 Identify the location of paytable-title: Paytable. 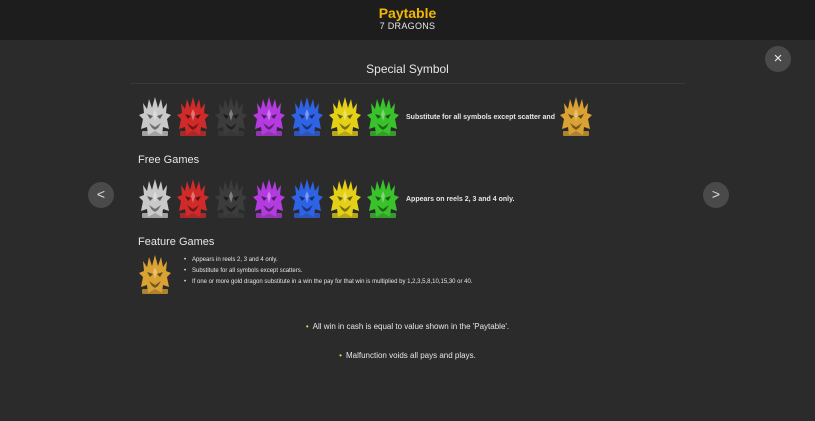
(407, 13).